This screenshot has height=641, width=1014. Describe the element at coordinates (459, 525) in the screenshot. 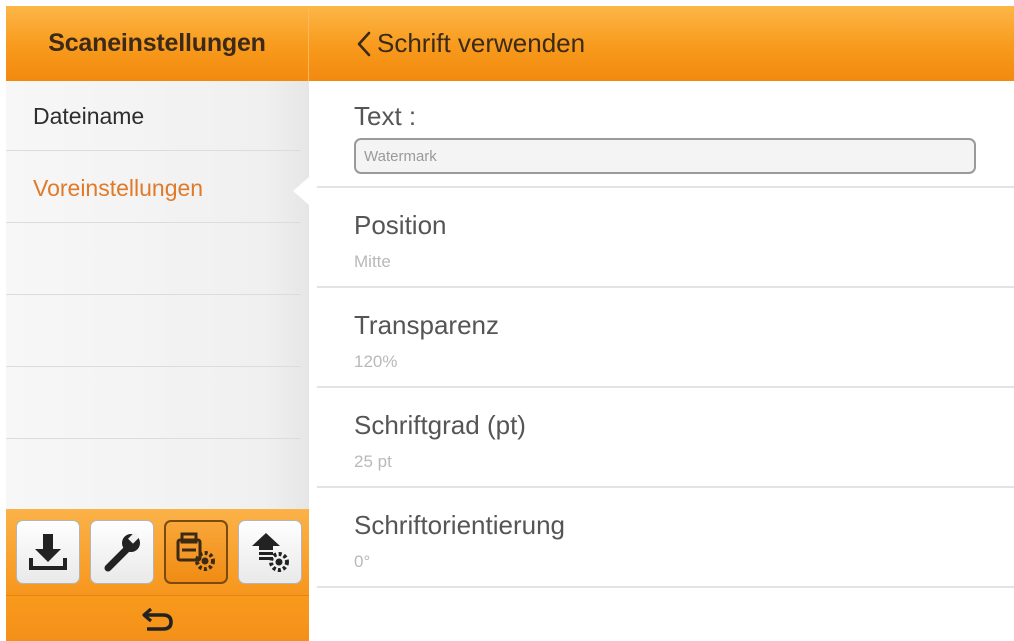

I see `orientation-label: Schriftorientierung` at that location.